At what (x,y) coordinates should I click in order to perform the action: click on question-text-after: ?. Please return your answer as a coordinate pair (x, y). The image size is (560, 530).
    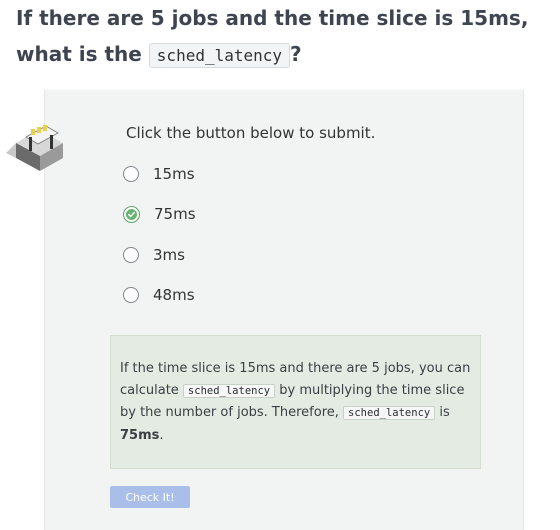
    Looking at the image, I should click on (296, 54).